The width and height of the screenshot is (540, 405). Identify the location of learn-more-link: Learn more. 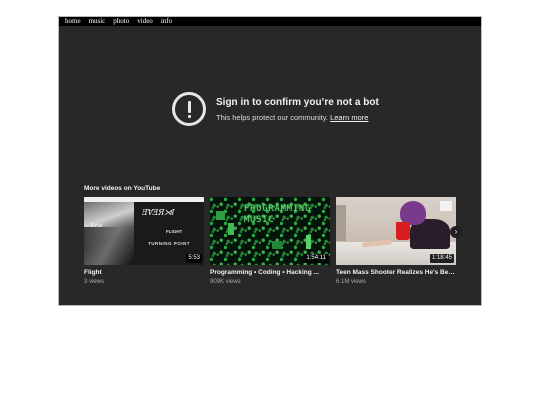
(349, 117).